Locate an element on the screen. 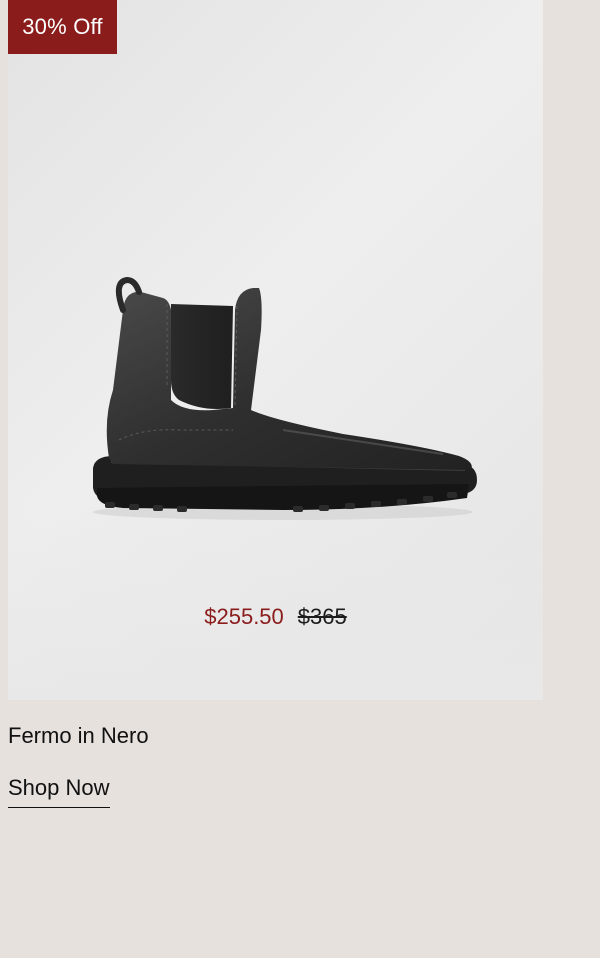  discount-badge: 30% Off is located at coordinates (62, 27).